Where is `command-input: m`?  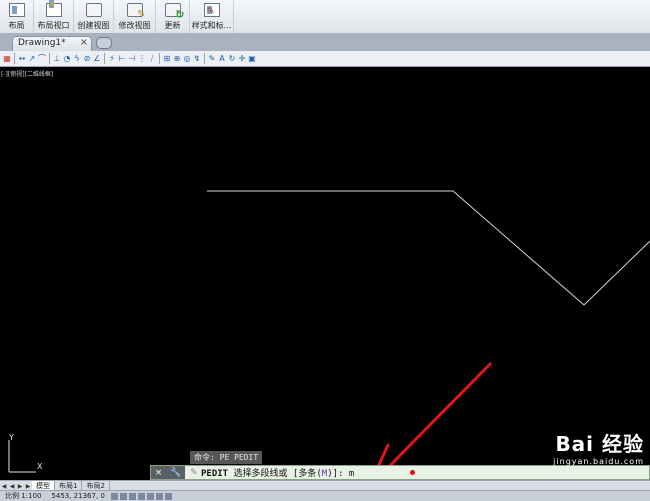 command-input: m is located at coordinates (351, 474).